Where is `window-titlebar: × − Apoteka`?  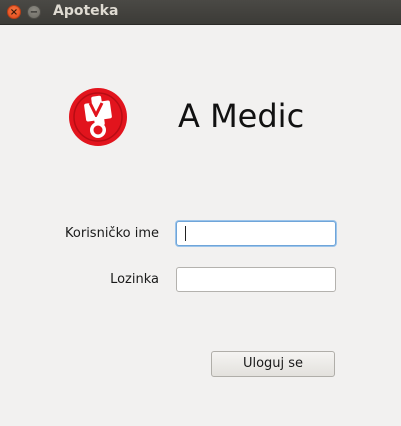
window-titlebar: × − Apoteka is located at coordinates (200, 12).